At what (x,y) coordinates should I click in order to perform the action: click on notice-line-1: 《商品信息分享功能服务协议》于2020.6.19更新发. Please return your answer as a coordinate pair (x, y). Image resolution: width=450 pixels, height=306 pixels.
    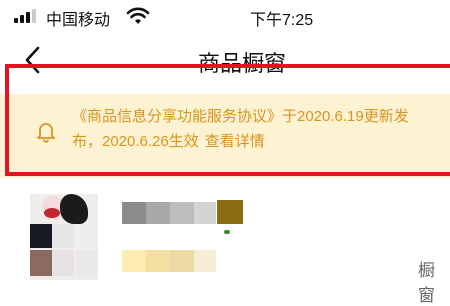
    Looking at the image, I should click on (240, 116).